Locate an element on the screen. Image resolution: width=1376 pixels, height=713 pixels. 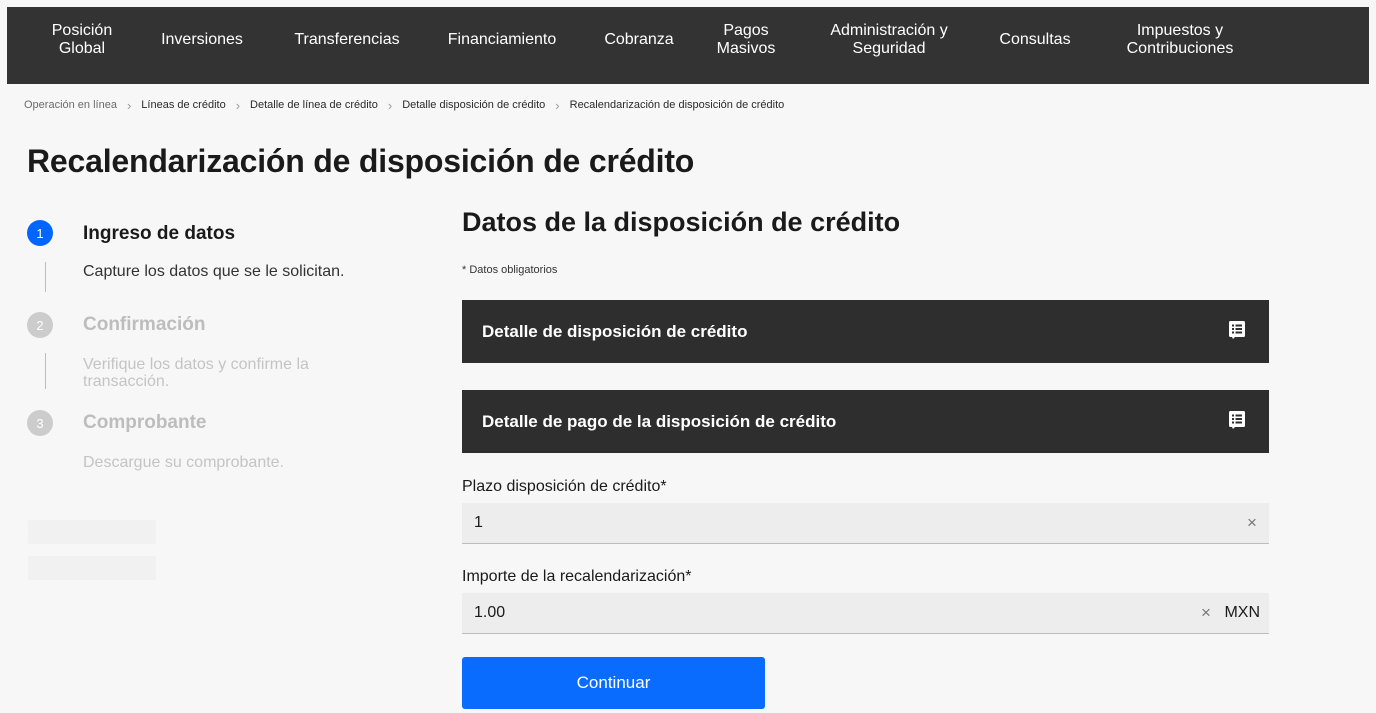
importe-label: Importe de la recalendarización* is located at coordinates (577, 576).